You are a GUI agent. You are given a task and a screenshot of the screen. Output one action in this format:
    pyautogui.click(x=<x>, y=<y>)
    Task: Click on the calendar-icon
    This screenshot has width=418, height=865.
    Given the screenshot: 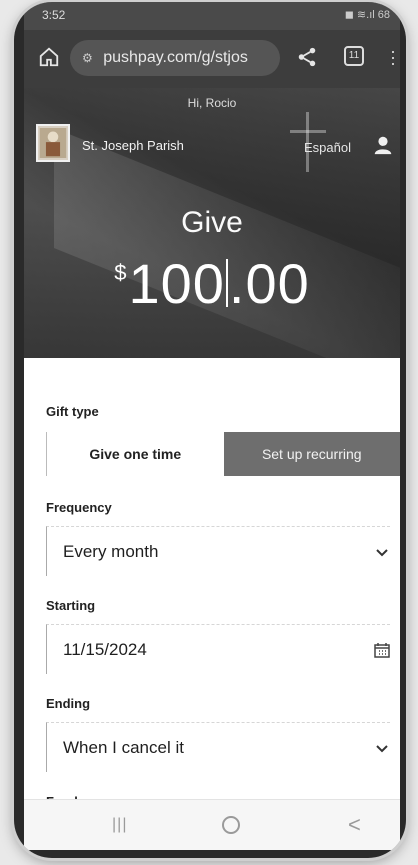 What is the action you would take?
    pyautogui.click(x=382, y=650)
    